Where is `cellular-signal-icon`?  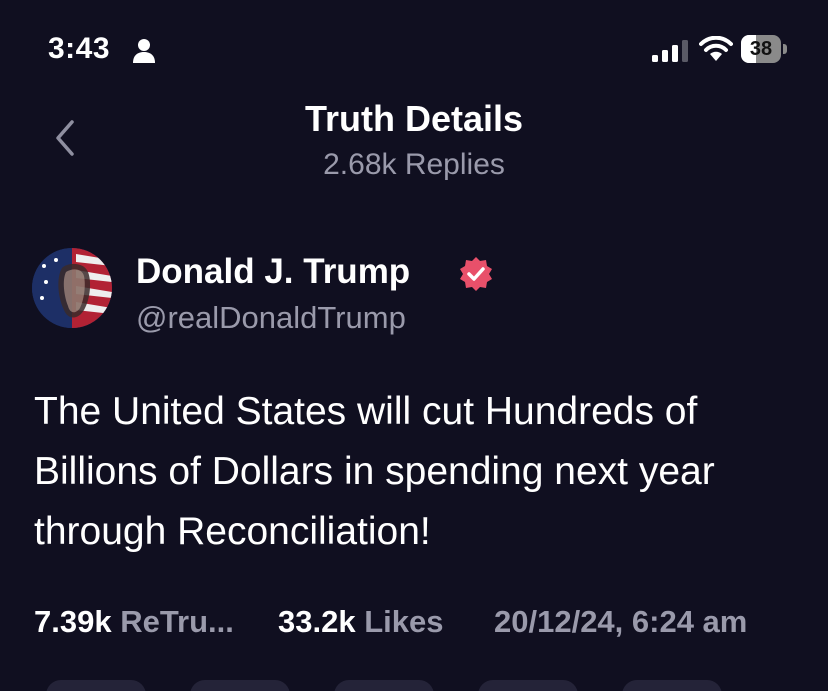
cellular-signal-icon is located at coordinates (670, 51).